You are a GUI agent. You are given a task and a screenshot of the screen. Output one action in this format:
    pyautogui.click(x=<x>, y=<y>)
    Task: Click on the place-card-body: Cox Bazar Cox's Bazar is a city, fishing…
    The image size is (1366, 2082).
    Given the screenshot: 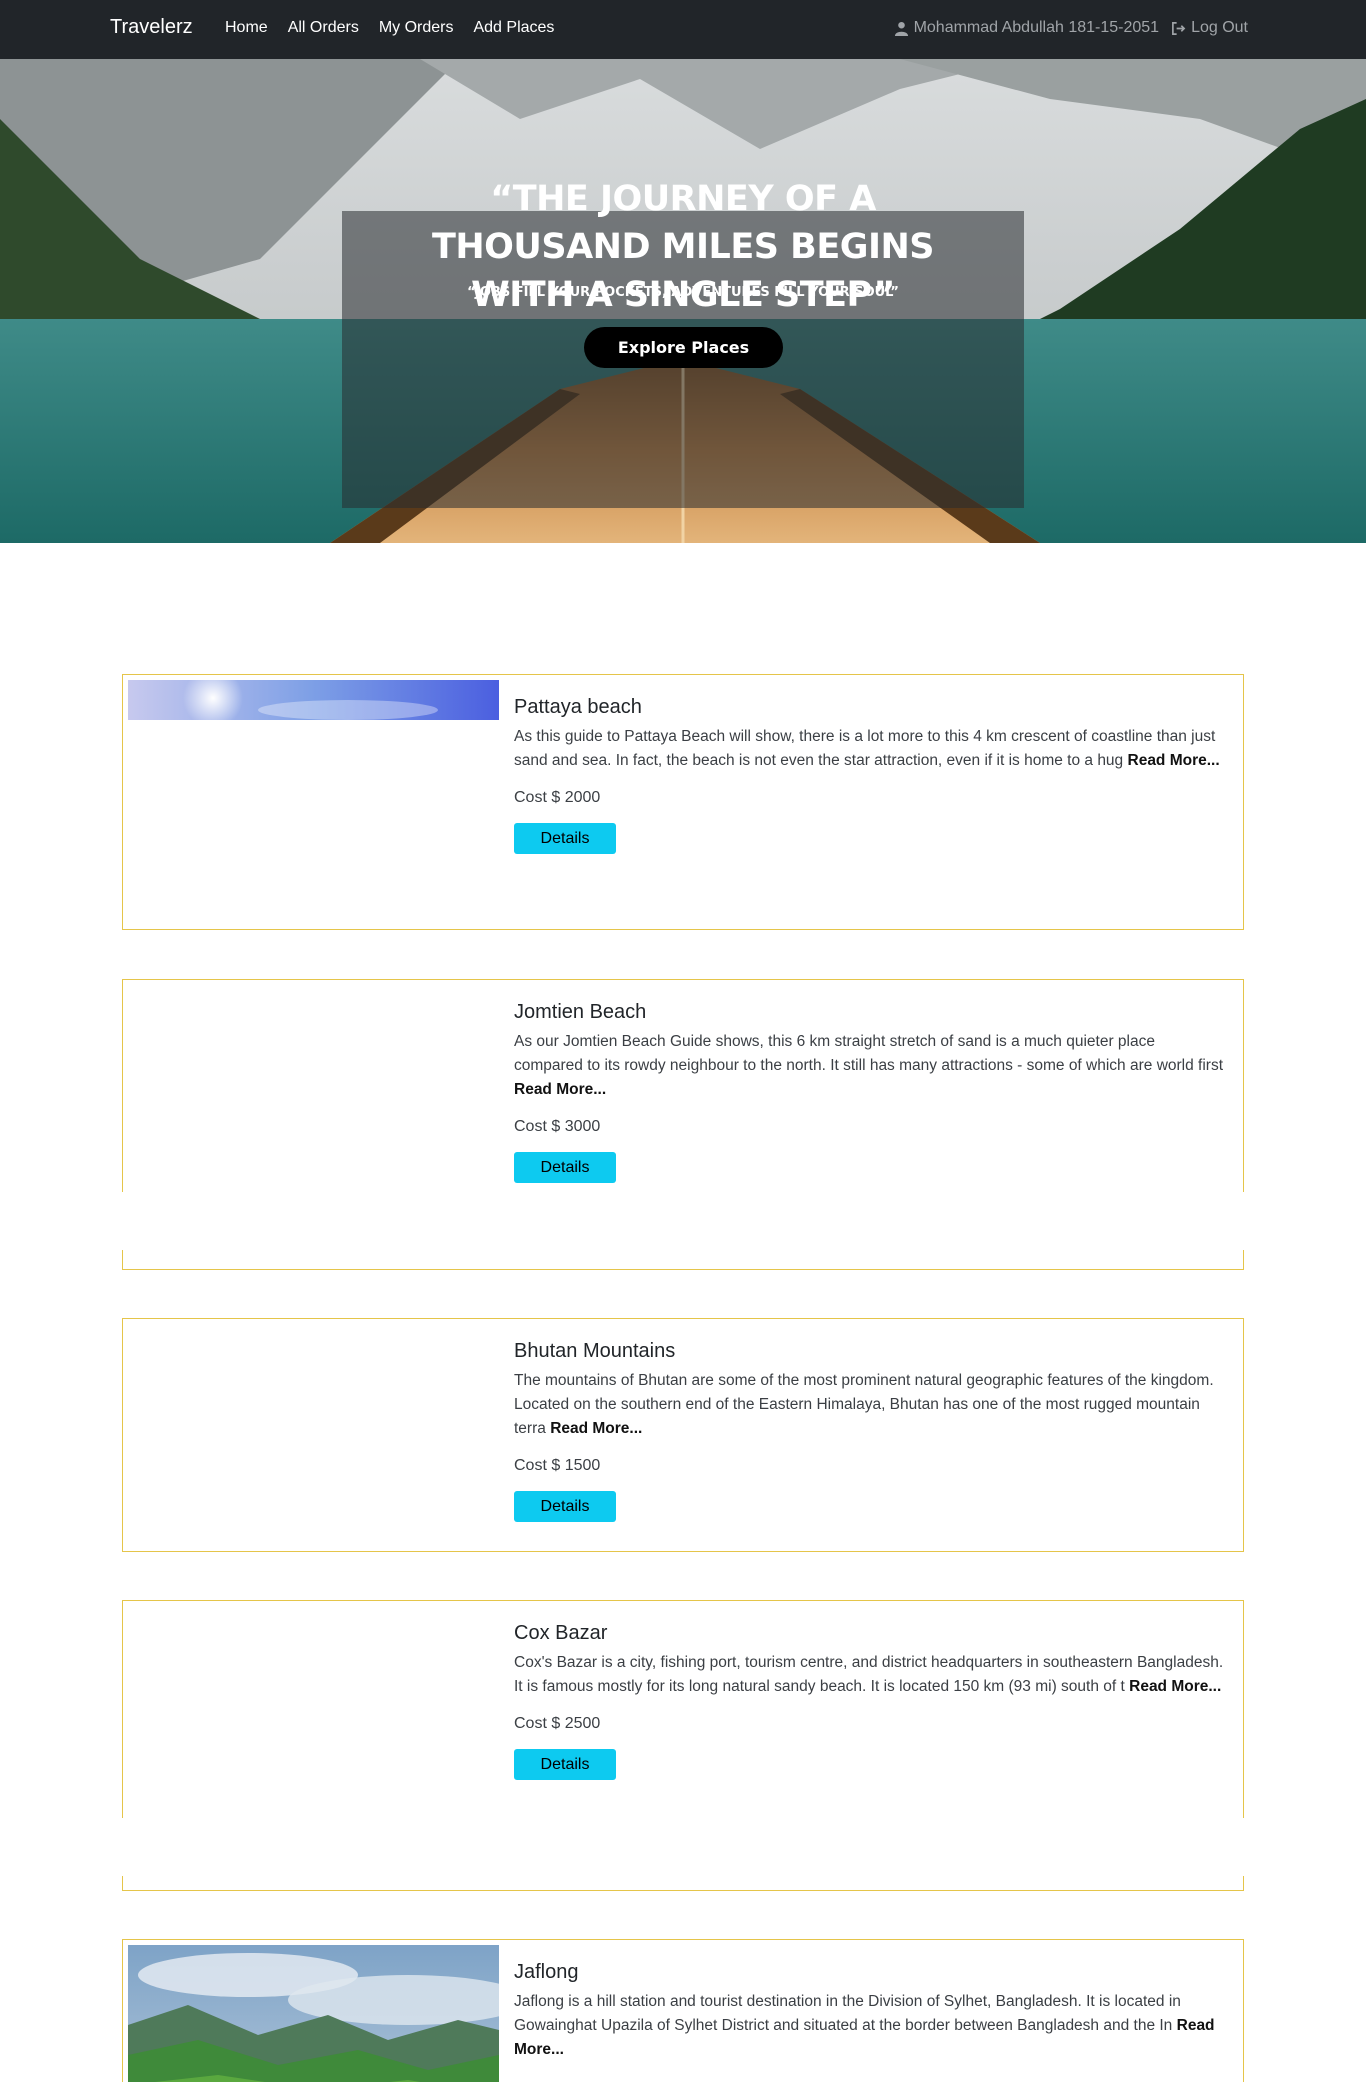 What is the action you would take?
    pyautogui.click(x=870, y=1699)
    